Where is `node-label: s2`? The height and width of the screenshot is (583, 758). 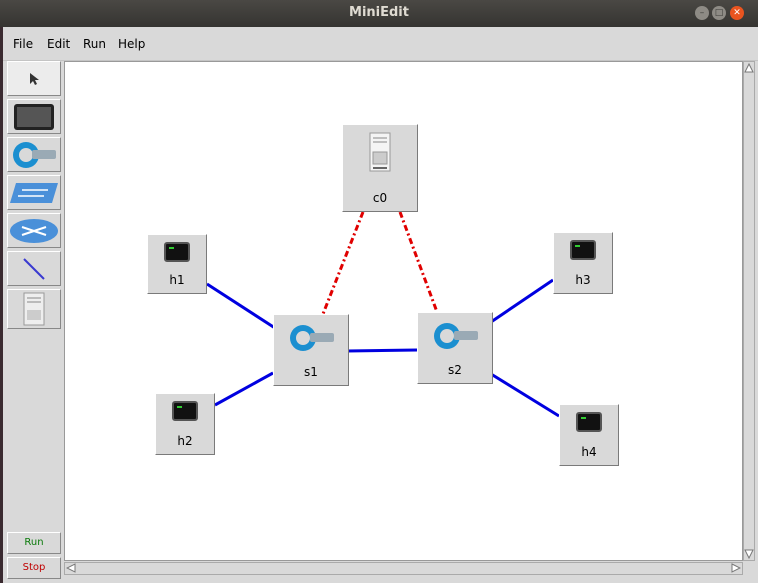 node-label: s2 is located at coordinates (455, 370).